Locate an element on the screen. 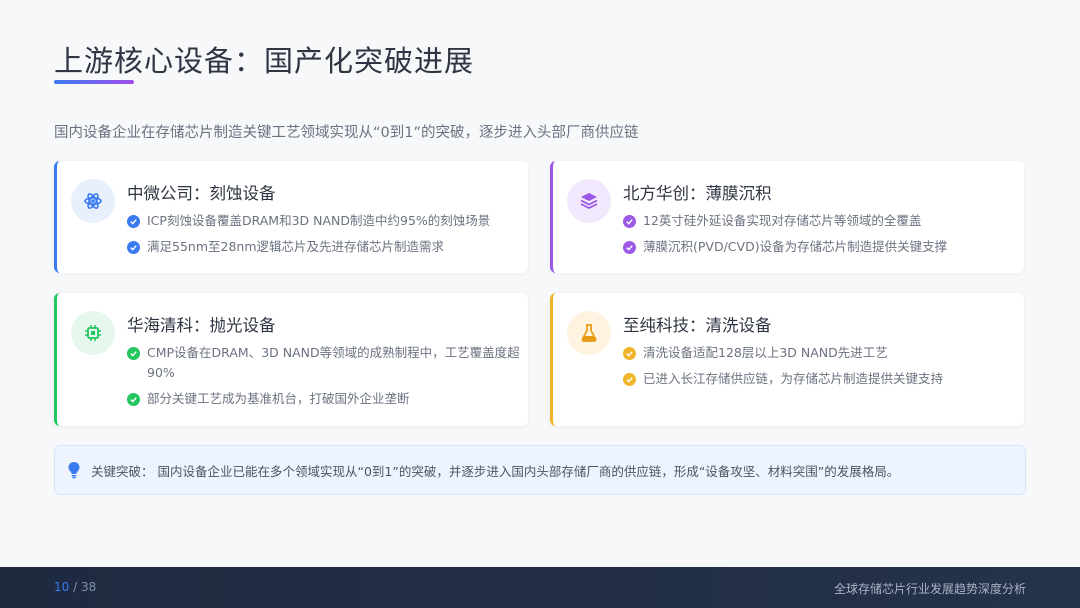 The height and width of the screenshot is (608, 1080). list-item: ICP刻蚀设备覆盖DRAM和3D NAND制造中约95%的刻蚀场景 is located at coordinates (324, 221).